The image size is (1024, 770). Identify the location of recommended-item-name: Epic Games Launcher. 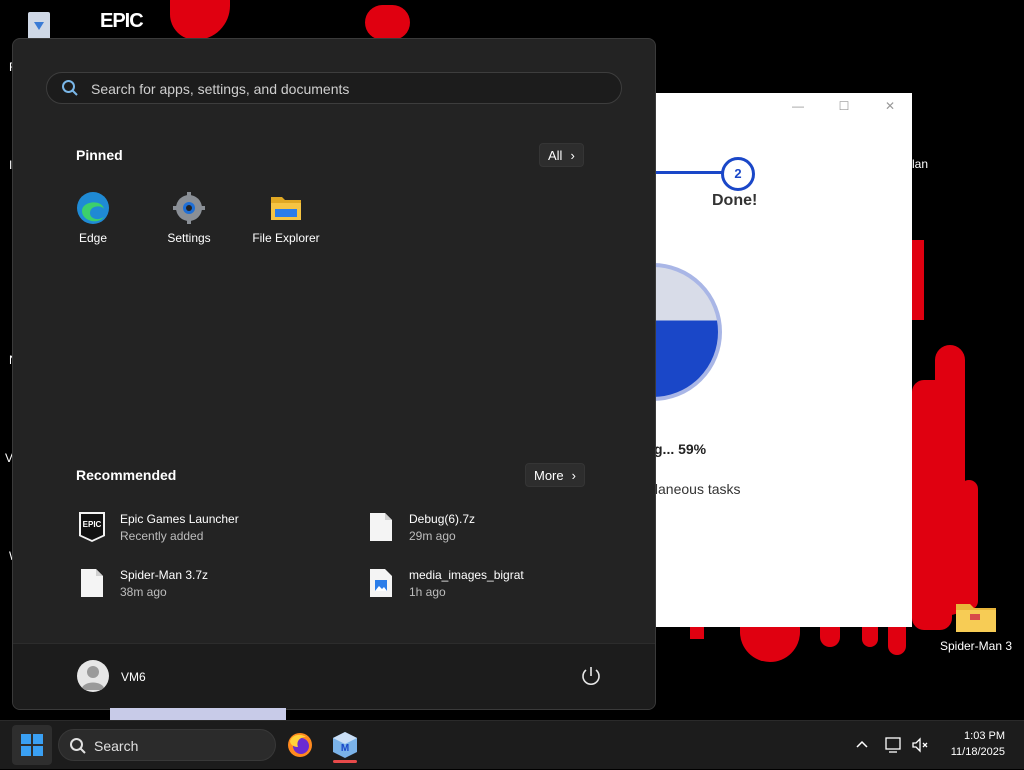
(179, 518).